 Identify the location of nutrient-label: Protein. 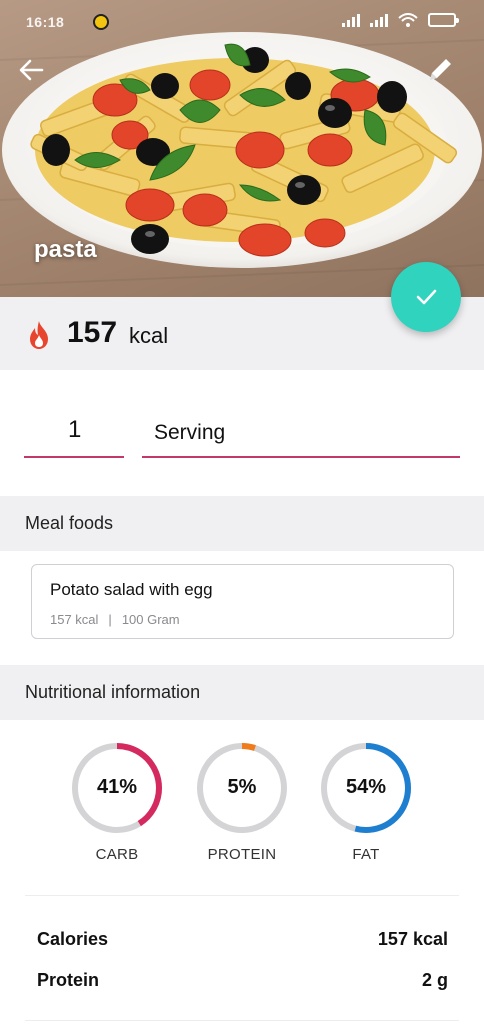
(68, 980).